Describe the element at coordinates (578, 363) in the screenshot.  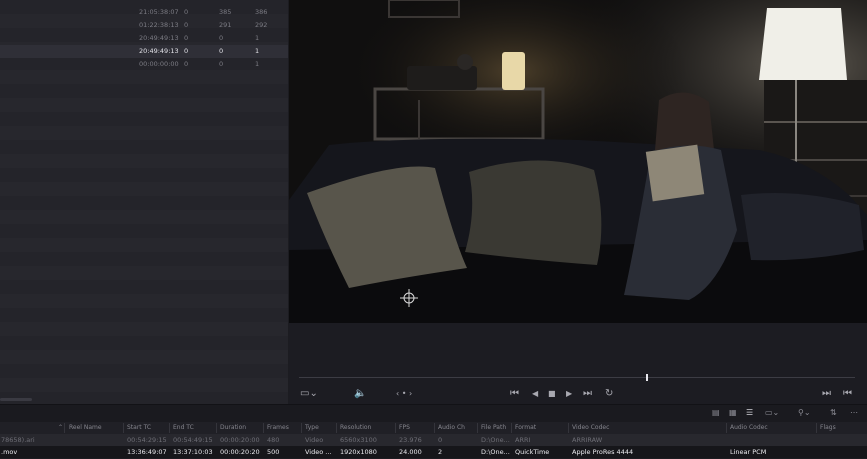
I see `viewer-controls-area` at that location.